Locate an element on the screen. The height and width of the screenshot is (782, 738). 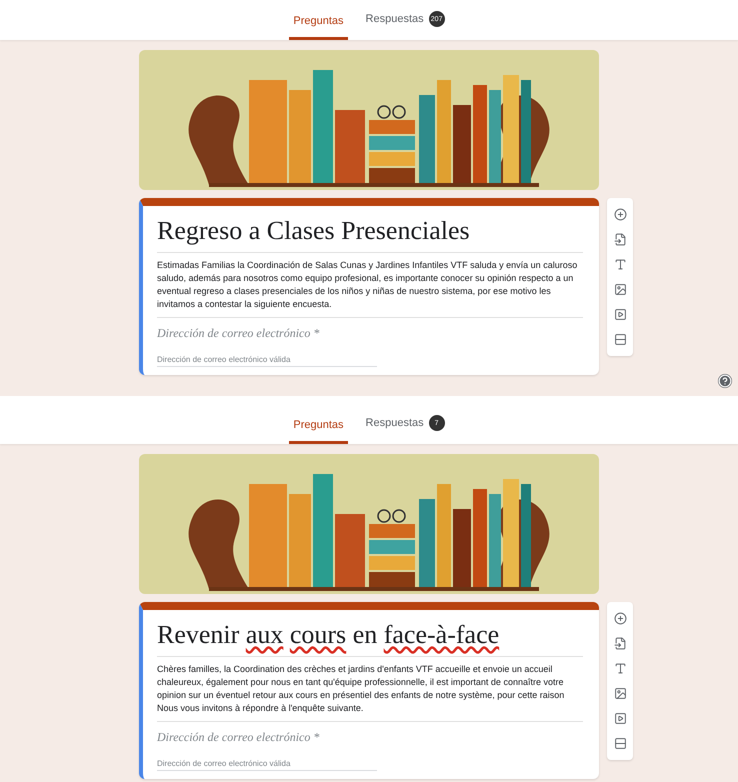
form-description: Chères familles, la Coordination des crèches et jardins d'enfants VTF accueille et envoie un accueil chaleureux, également pour nous en tant qu'équipe professionnelle, il est important de connaître votre opinion sur un éventuel retour aux cours en présentiel des enfants de notre système, pour cette raison Nous vous invitons à répondre à l'enquête suivante. is located at coordinates (370, 692).